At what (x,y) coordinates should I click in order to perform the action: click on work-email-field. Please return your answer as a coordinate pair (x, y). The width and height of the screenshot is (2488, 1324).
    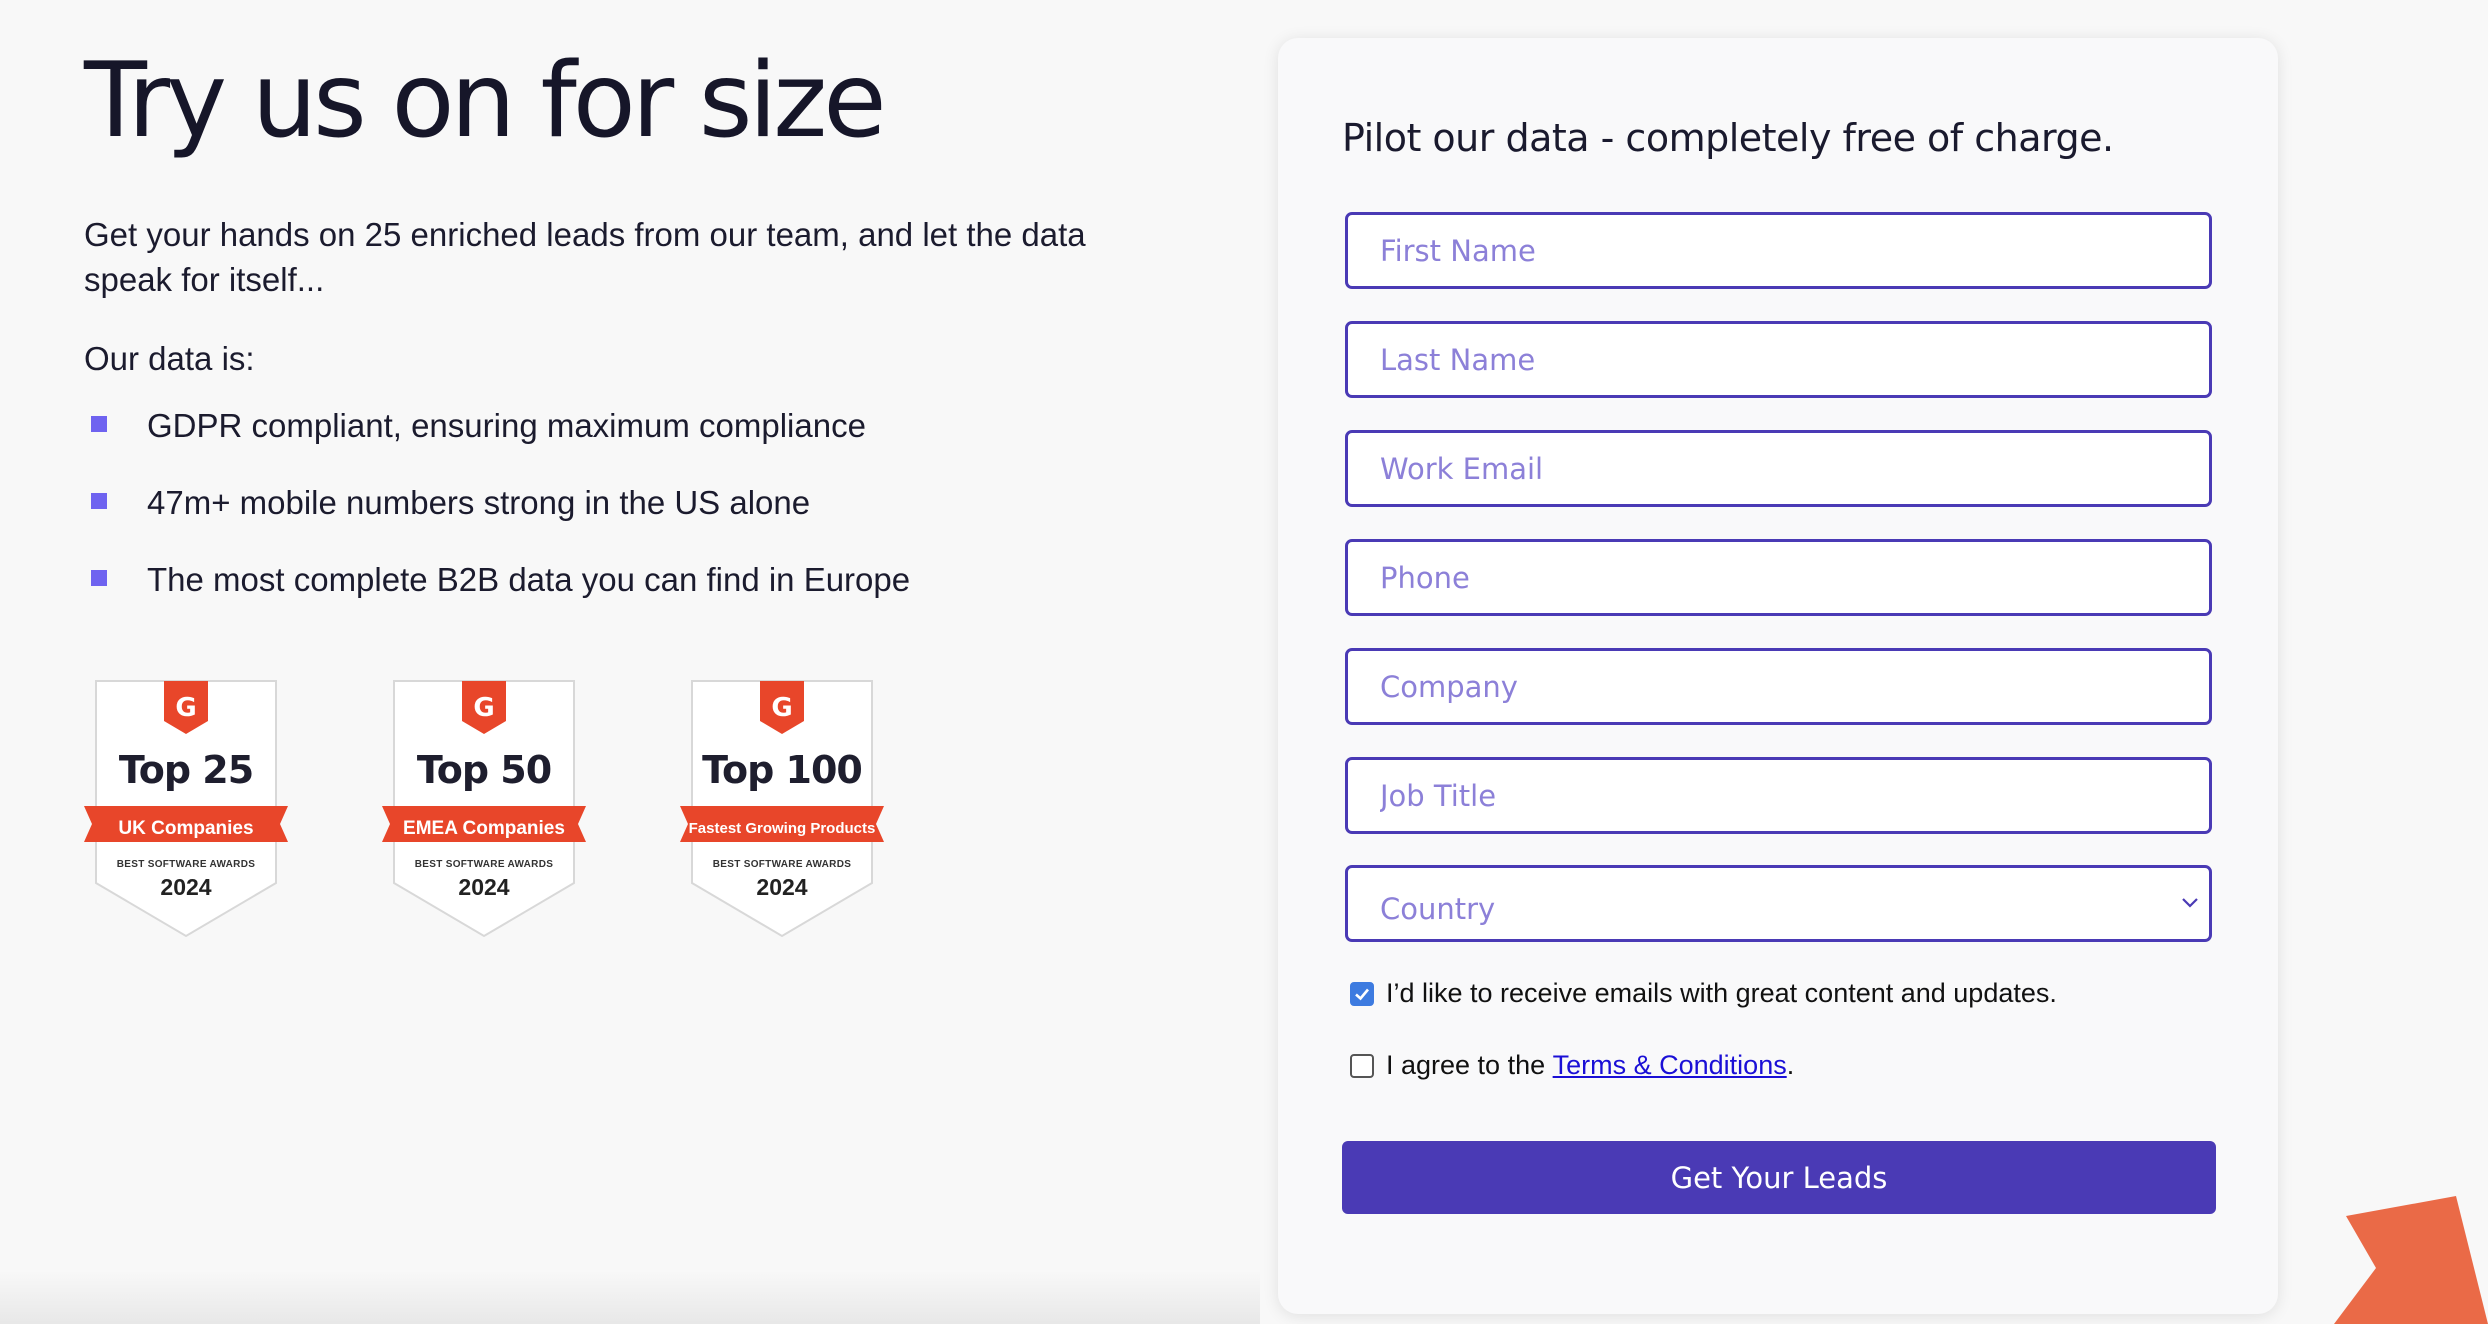
    Looking at the image, I should click on (1778, 468).